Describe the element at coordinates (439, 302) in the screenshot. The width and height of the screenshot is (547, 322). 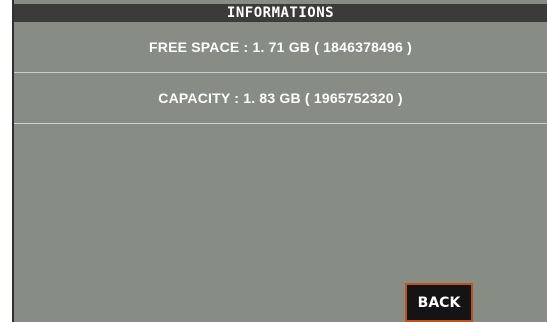
I see `back-button: BACK` at that location.